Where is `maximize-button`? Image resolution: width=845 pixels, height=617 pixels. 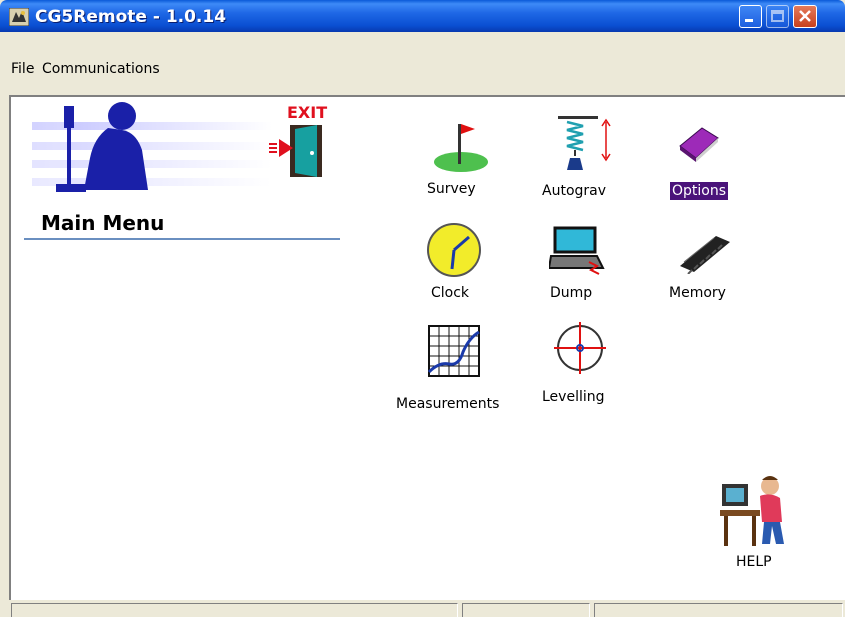
maximize-button is located at coordinates (777, 16).